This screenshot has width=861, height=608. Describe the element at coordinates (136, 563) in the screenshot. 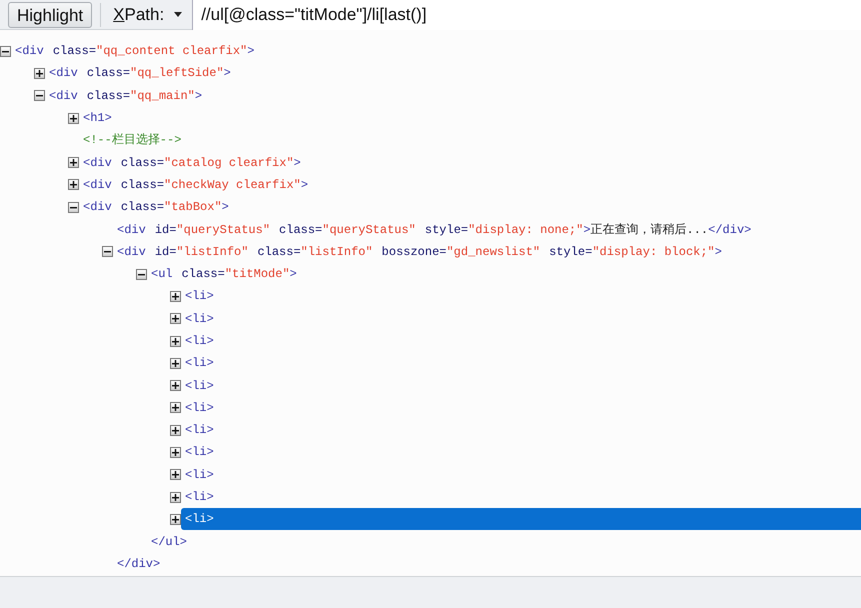

I see `closing-tag: </div>` at that location.